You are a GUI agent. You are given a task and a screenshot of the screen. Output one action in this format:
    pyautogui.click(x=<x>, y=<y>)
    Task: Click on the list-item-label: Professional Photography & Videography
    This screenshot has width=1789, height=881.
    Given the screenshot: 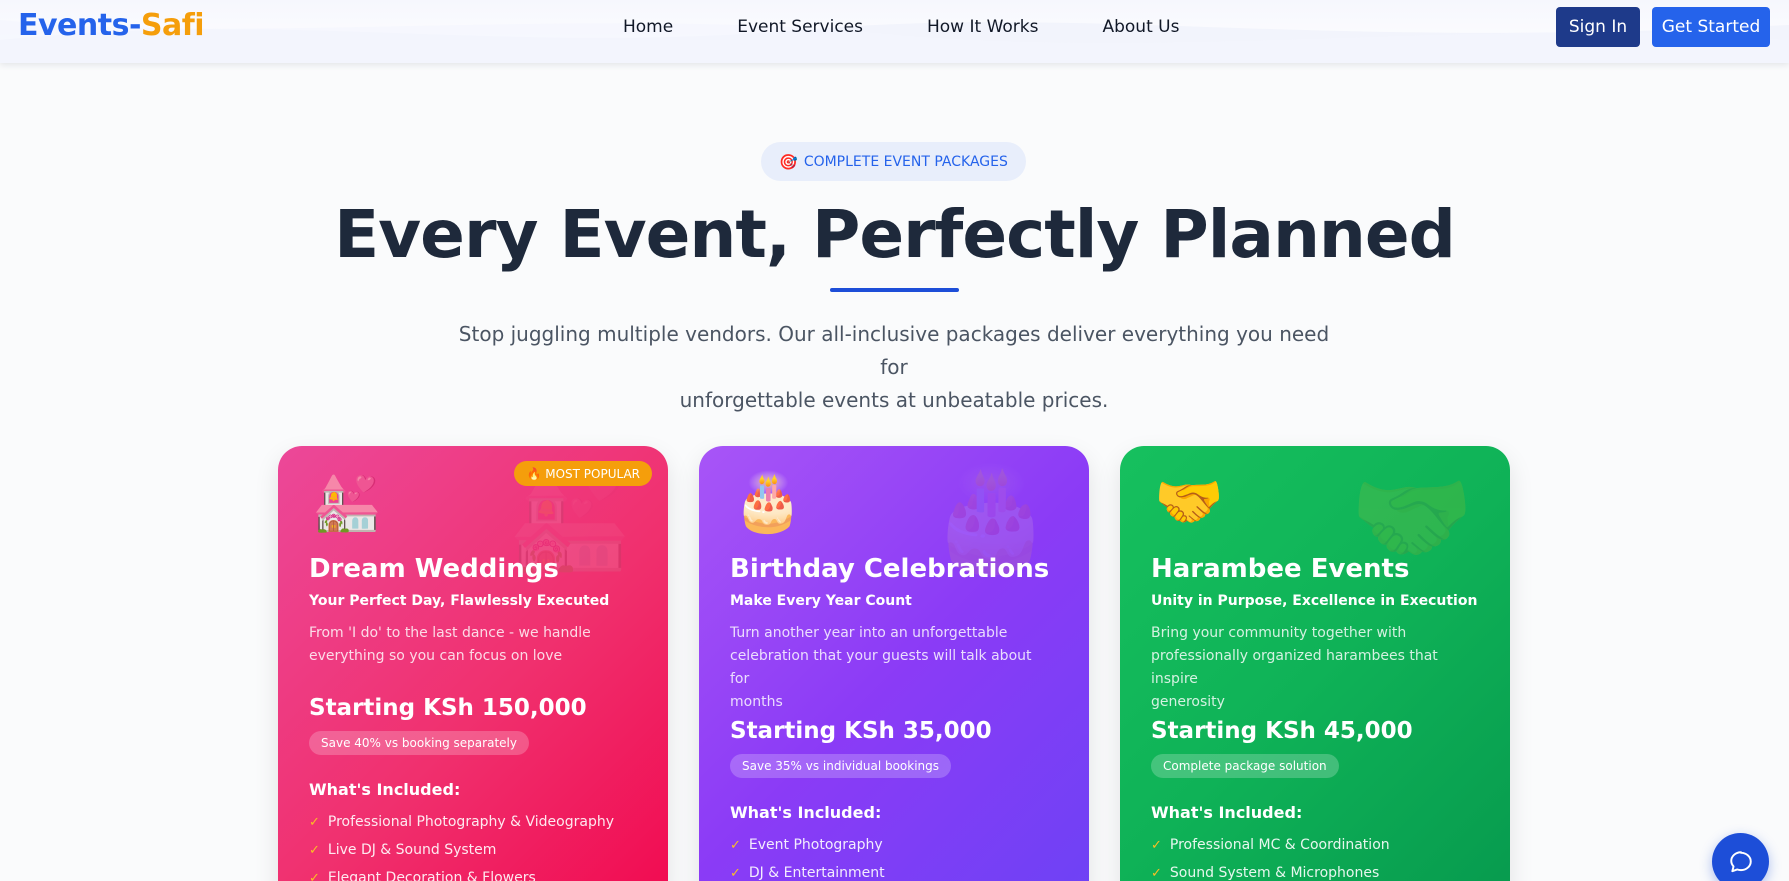 What is the action you would take?
    pyautogui.click(x=471, y=822)
    